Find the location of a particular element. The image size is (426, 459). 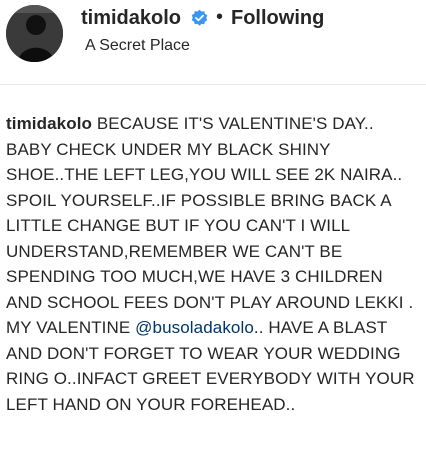

caption-author-link: timidakolo is located at coordinates (49, 123).